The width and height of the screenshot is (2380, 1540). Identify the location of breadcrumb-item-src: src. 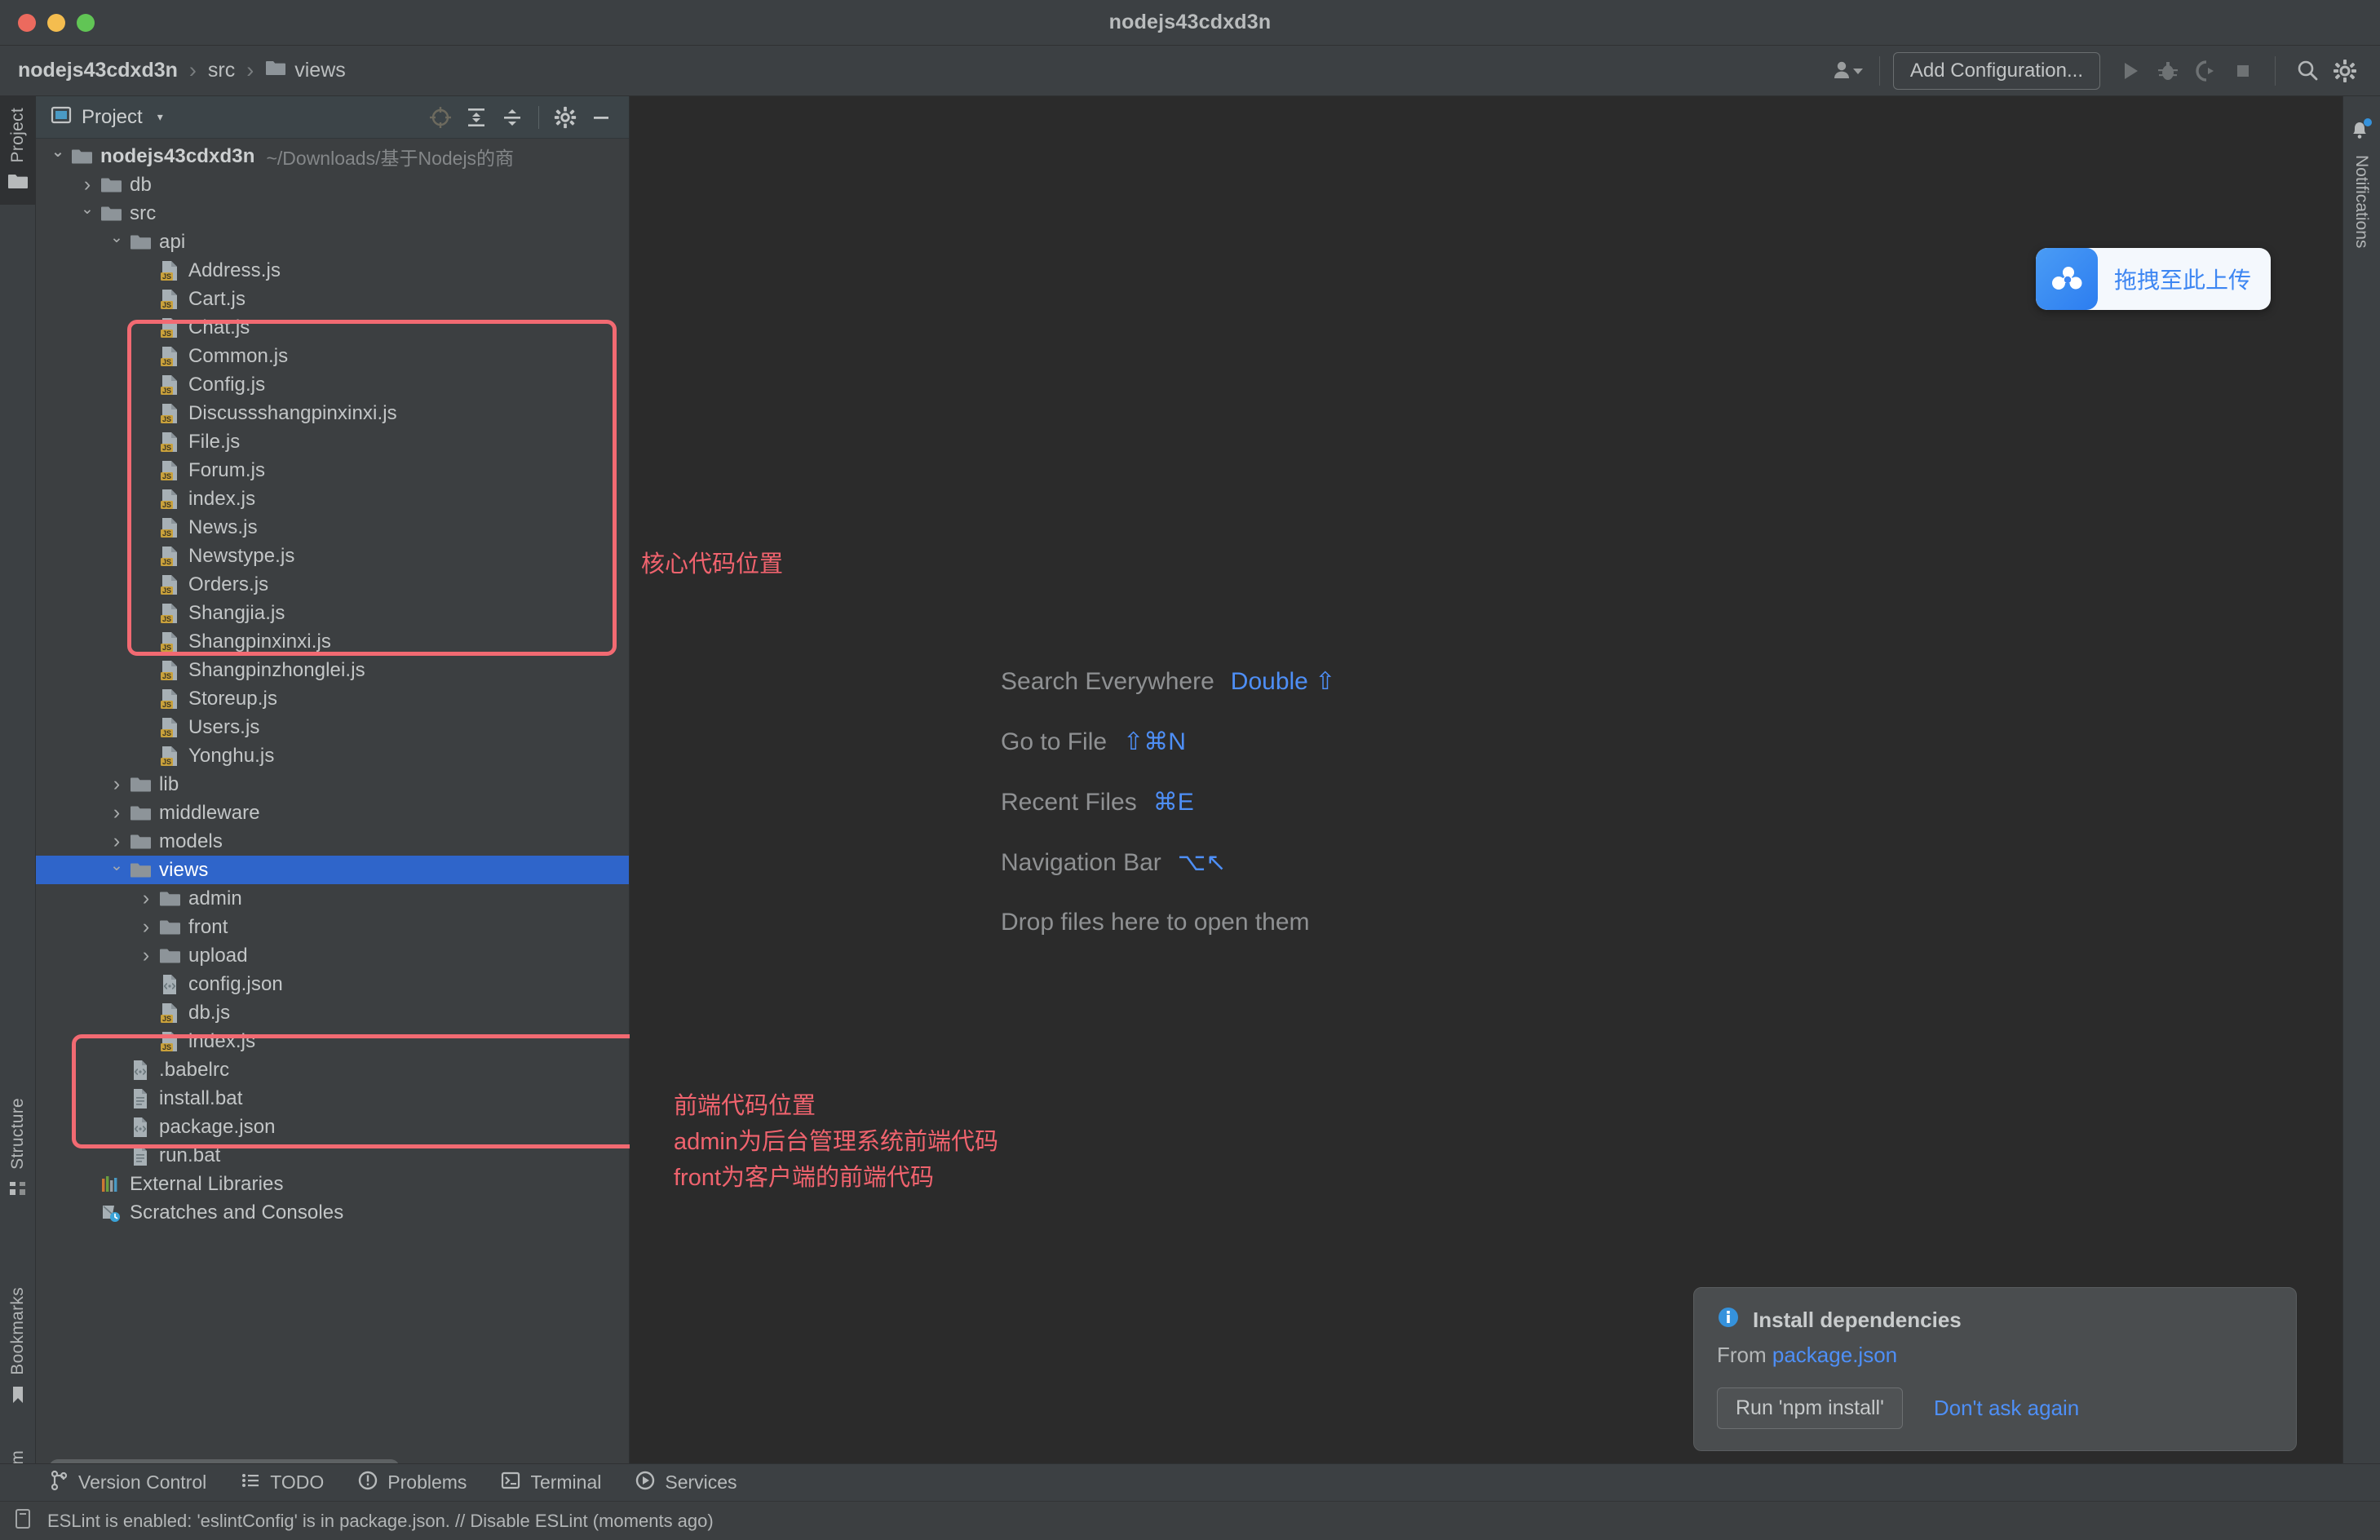
(222, 70).